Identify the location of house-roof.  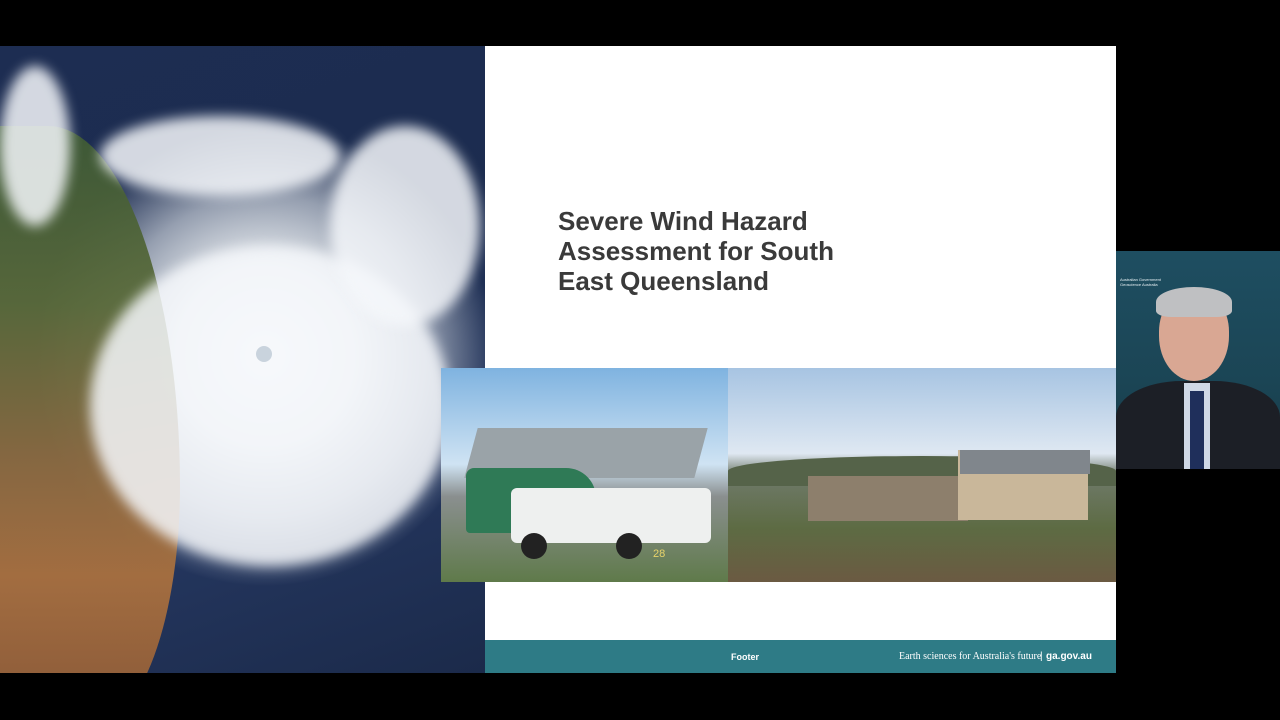
(1025, 462).